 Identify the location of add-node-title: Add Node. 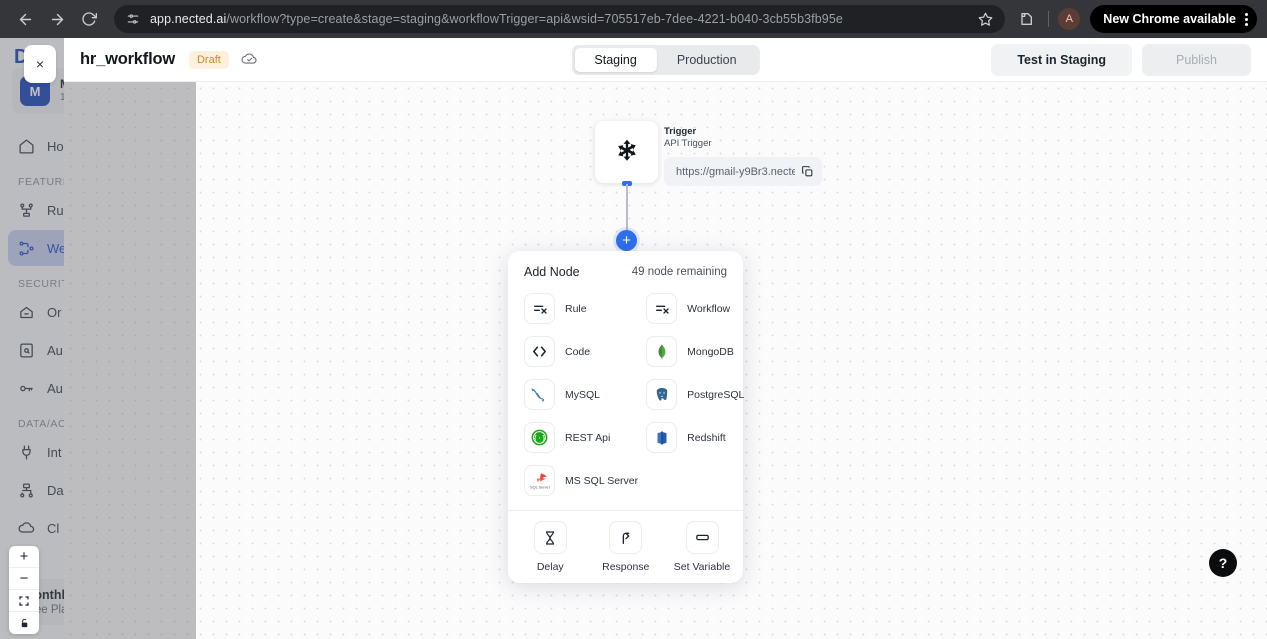
(552, 272).